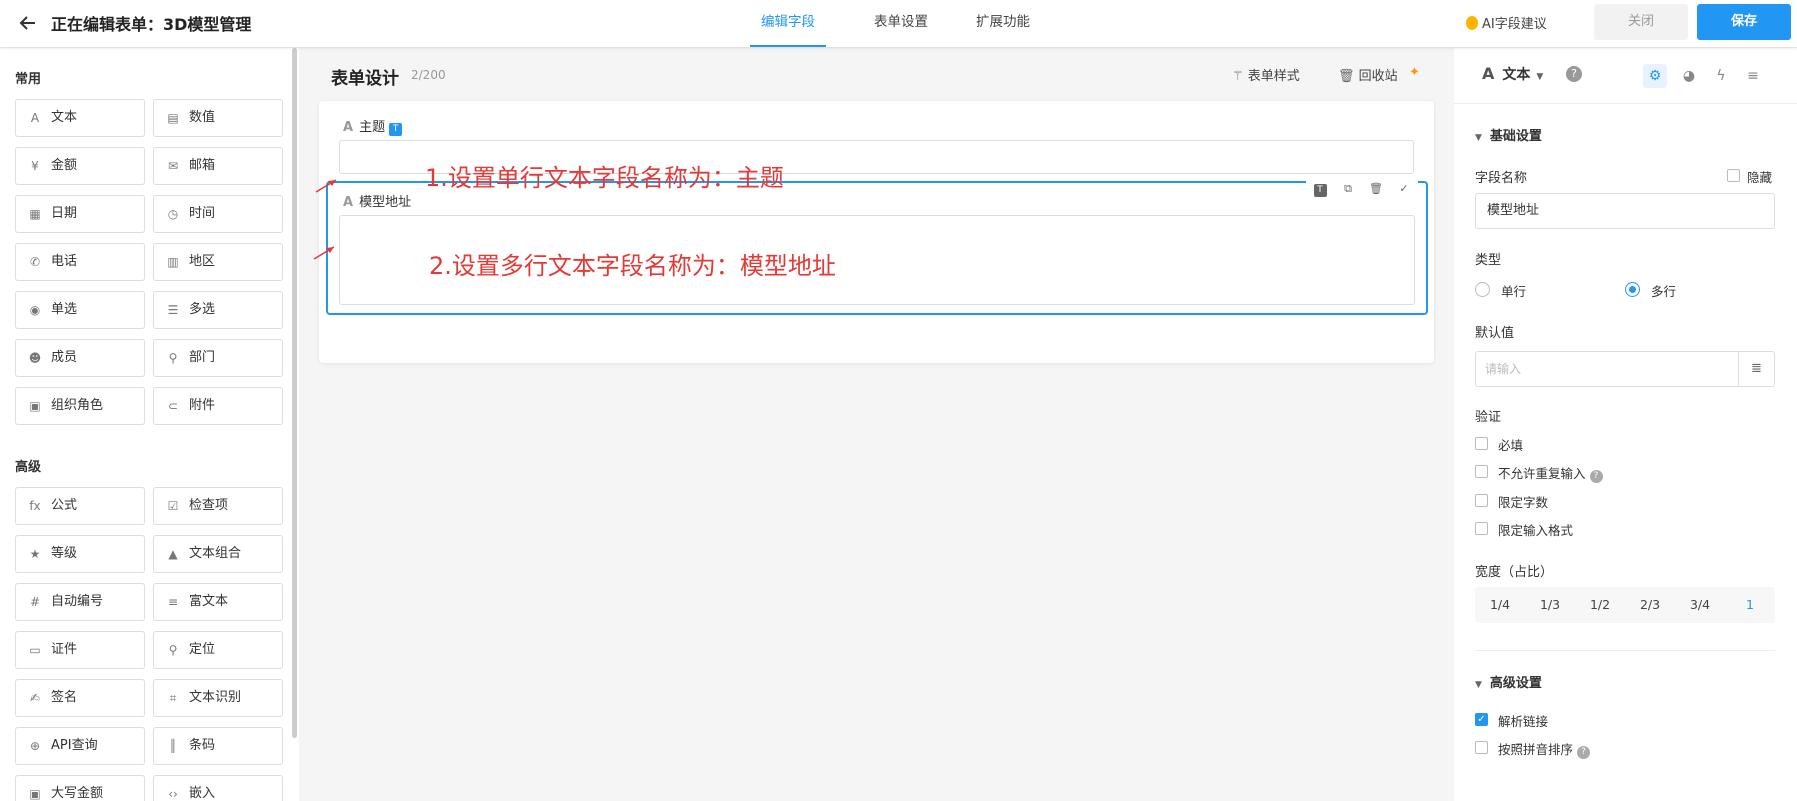 This screenshot has height=801, width=1797. I want to click on palette-item: ¥ 金额, so click(80, 166).